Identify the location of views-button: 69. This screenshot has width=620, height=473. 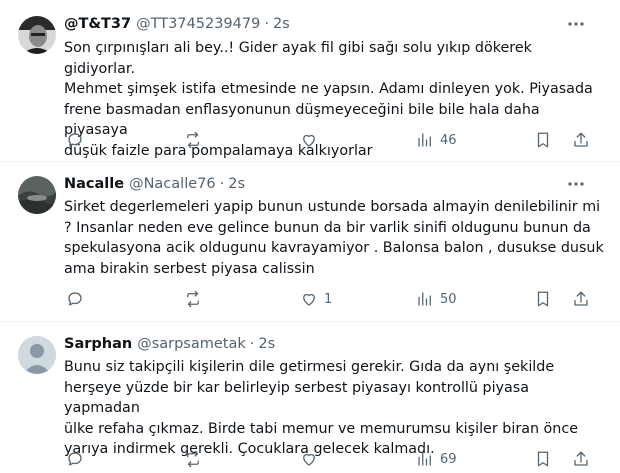
(436, 459).